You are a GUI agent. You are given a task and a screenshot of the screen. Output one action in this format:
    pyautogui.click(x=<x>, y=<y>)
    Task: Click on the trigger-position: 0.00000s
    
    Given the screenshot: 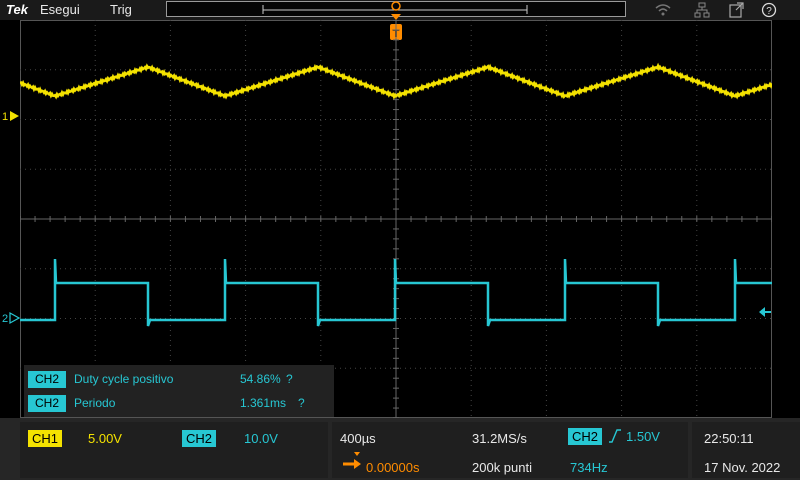 What is the action you would take?
    pyautogui.click(x=393, y=467)
    